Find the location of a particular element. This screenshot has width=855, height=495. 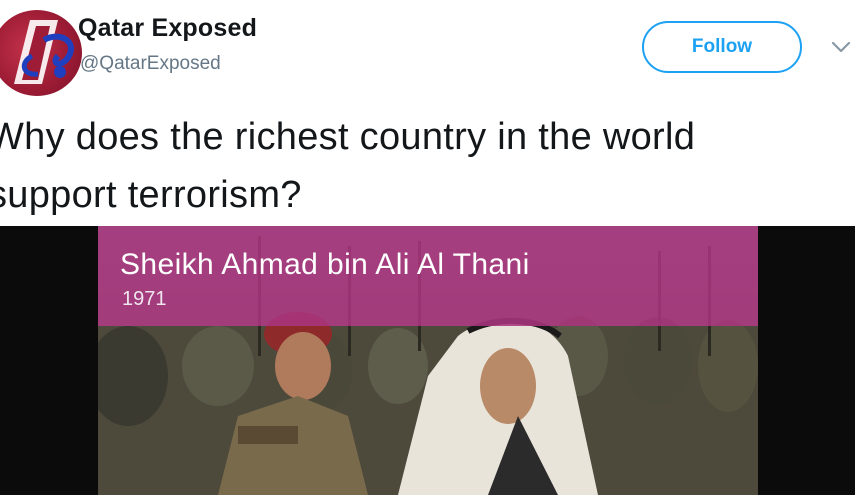

tweet-text-line: support terrorism? is located at coordinates (151, 195).